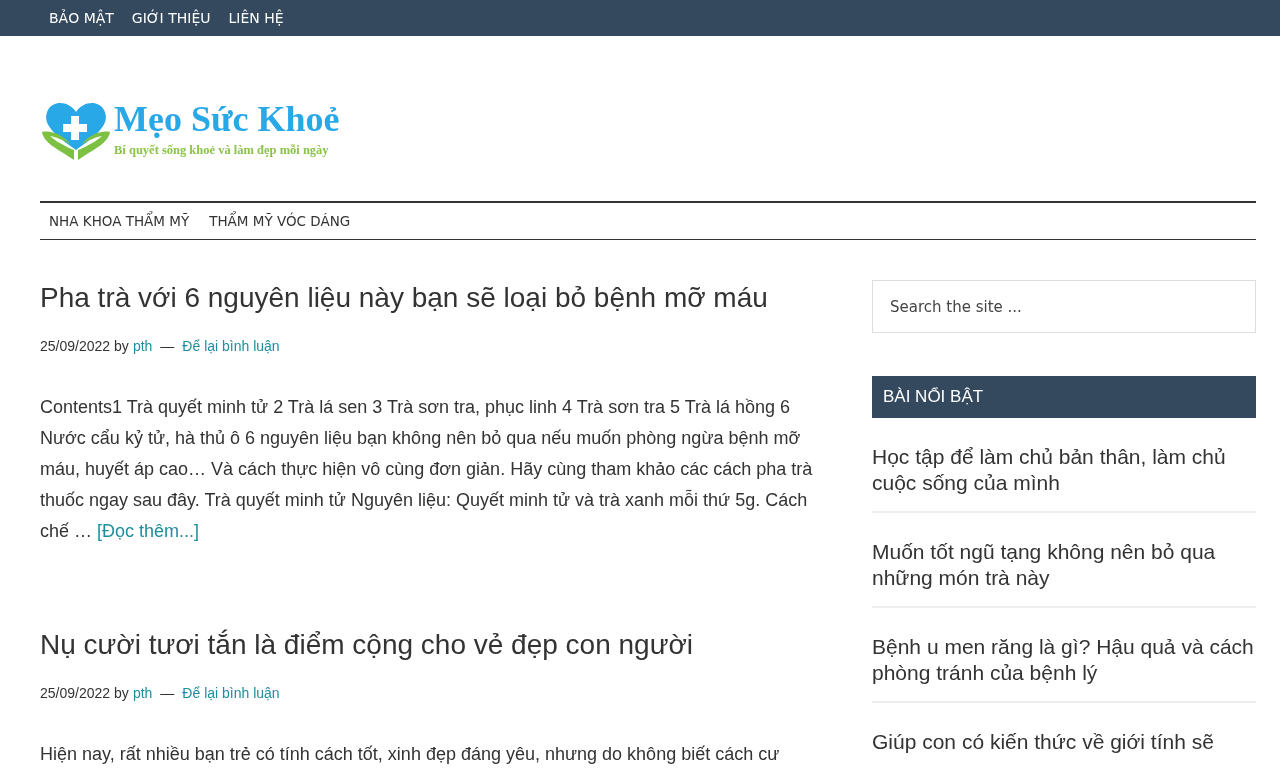 This screenshot has height=768, width=1280. I want to click on widget-title: BÀI NỔI BẬT, so click(1064, 397).